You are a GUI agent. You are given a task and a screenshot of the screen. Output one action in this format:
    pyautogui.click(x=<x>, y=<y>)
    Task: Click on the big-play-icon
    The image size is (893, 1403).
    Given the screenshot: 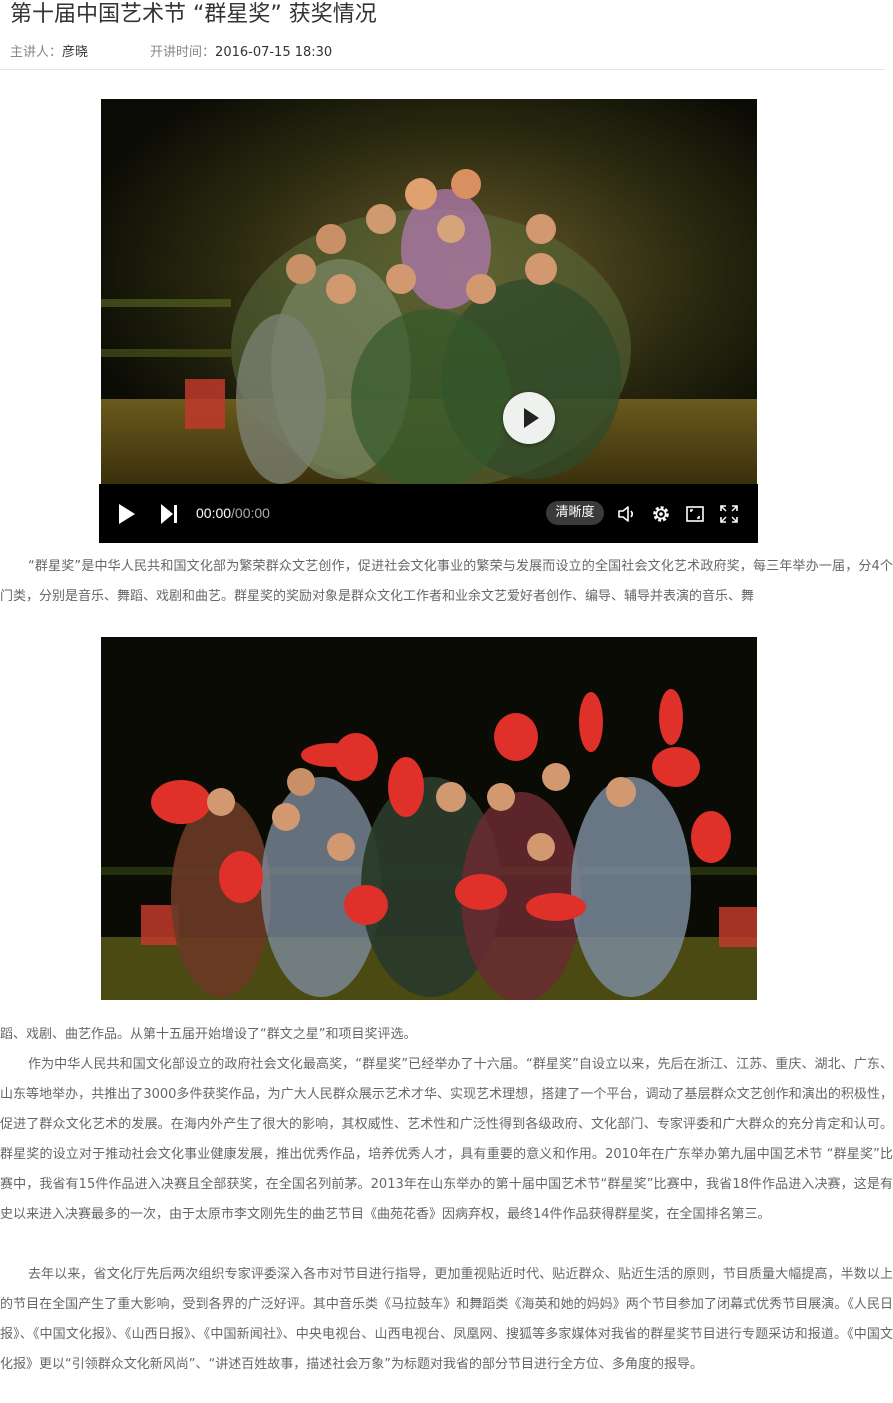 What is the action you would take?
    pyautogui.click(x=529, y=418)
    